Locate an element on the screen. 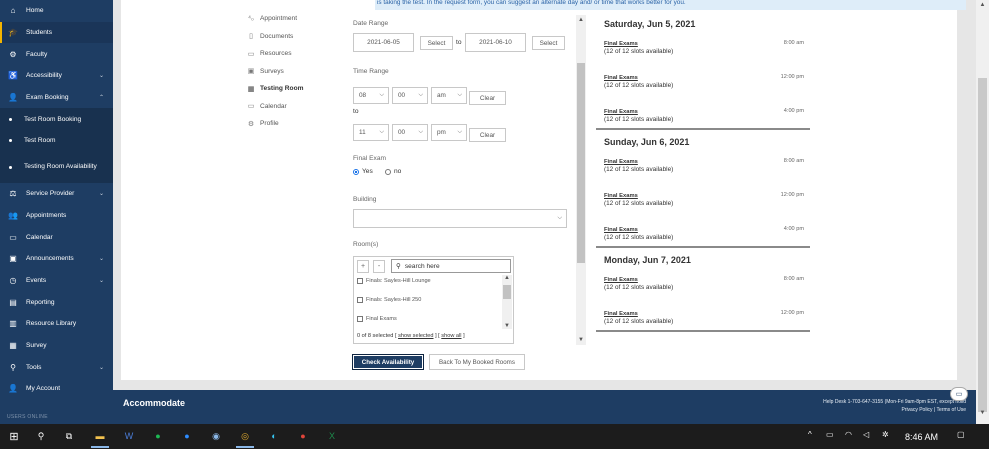 The image size is (989, 449). end-date-select-button: Select is located at coordinates (548, 43).